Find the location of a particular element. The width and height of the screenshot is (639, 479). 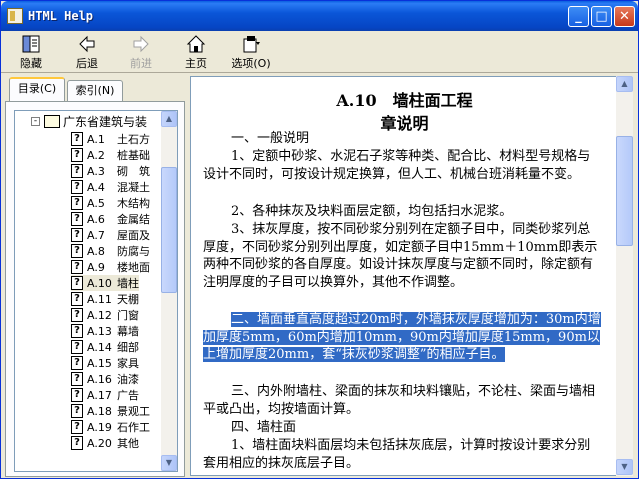

tab-index-label: 索引(N) is located at coordinates (95, 90).